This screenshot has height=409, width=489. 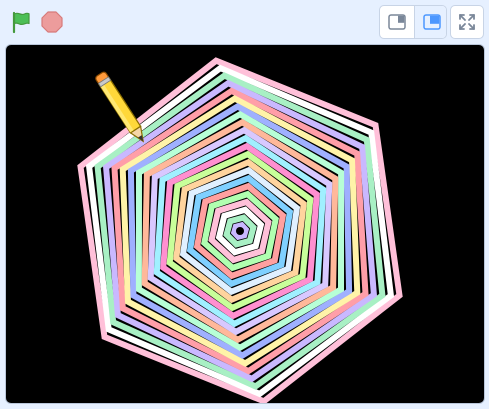 I want to click on green-flag-icon, so click(x=21, y=22).